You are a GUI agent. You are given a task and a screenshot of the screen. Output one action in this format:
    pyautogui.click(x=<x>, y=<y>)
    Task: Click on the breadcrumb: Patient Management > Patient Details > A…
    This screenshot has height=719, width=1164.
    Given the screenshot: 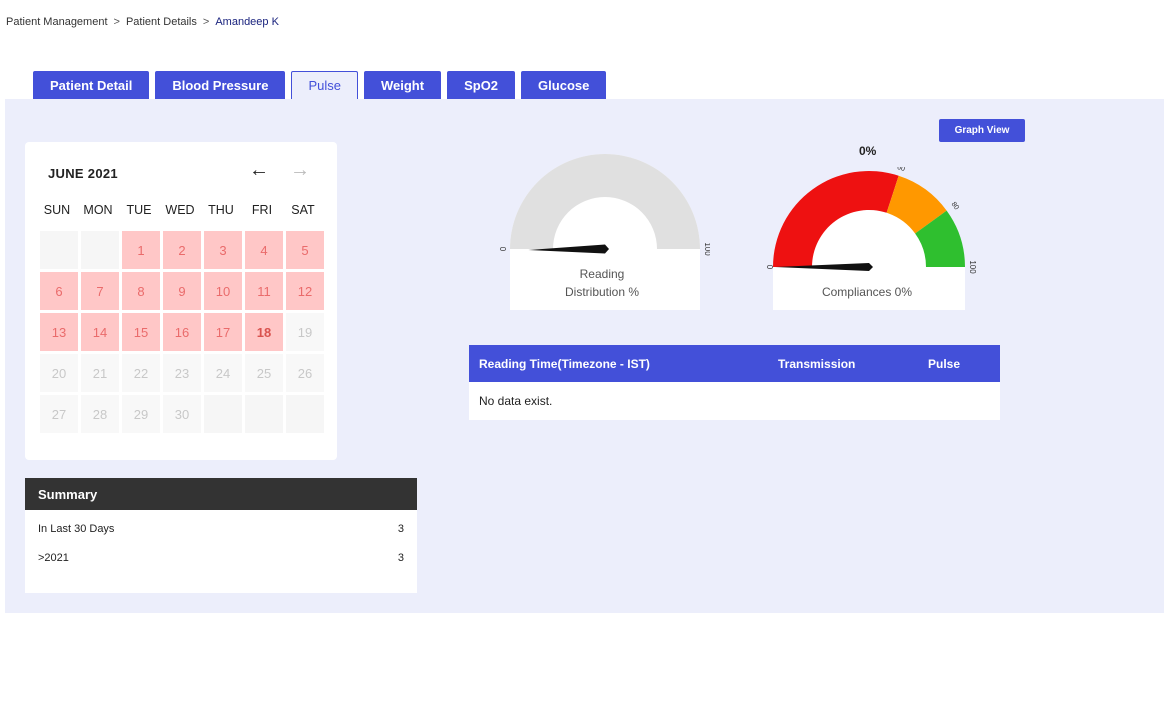 What is the action you would take?
    pyautogui.click(x=142, y=22)
    